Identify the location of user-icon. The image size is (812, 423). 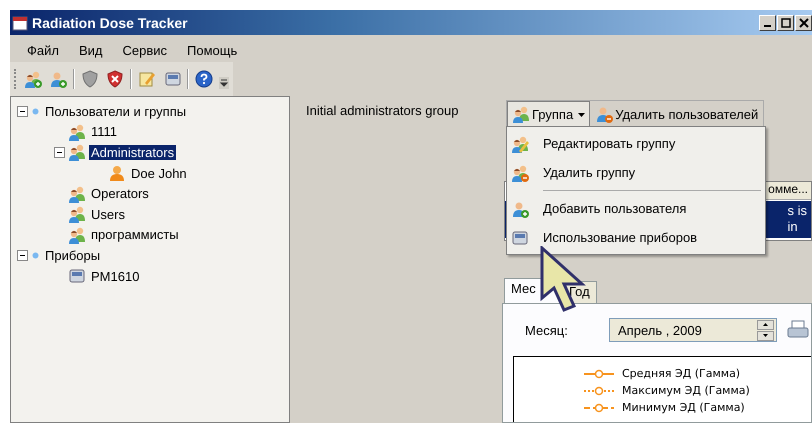
(117, 173).